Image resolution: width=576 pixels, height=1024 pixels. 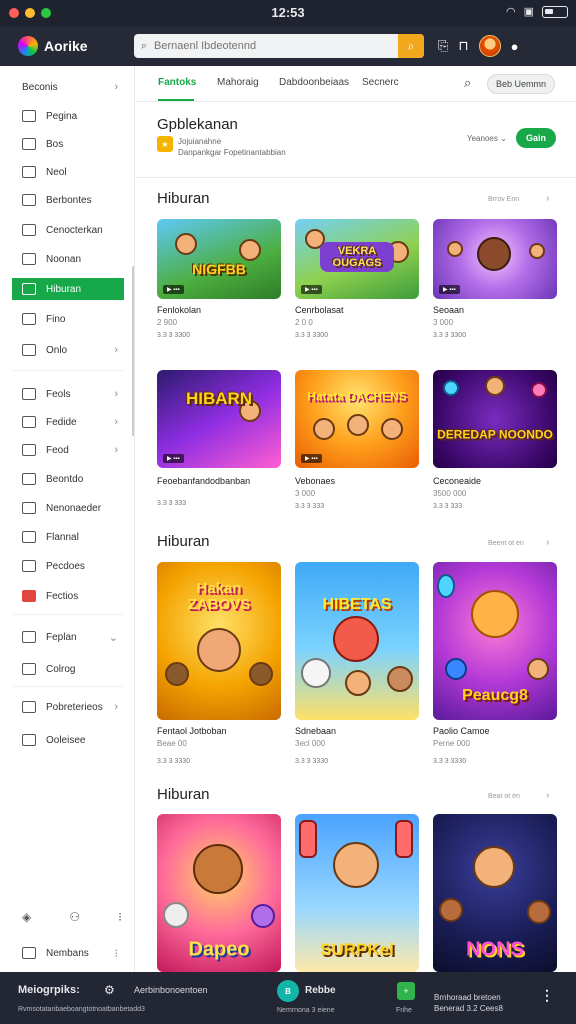 I want to click on search-bar: ⌕ ⌕, so click(x=279, y=46).